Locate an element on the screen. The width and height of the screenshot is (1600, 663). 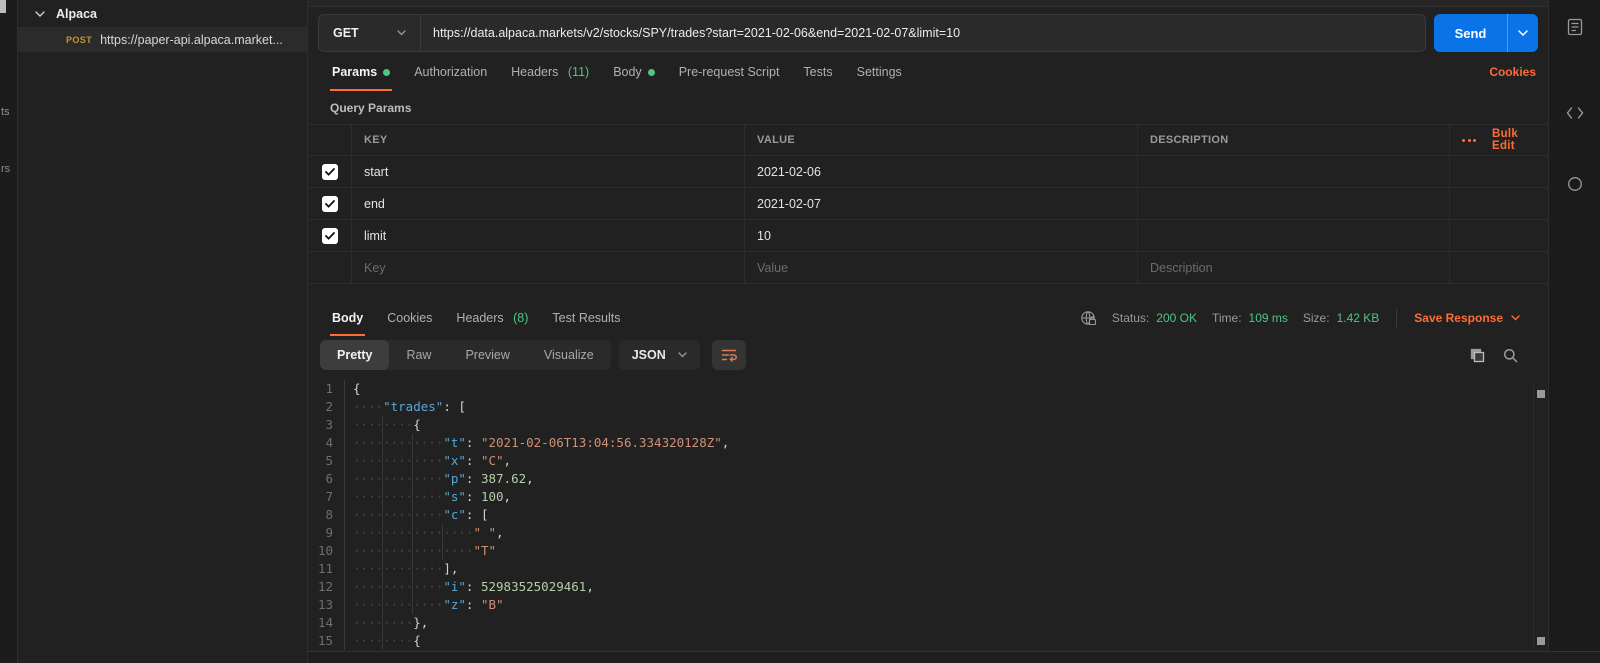
param-value-cell: 2021-02-06 is located at coordinates (941, 171).